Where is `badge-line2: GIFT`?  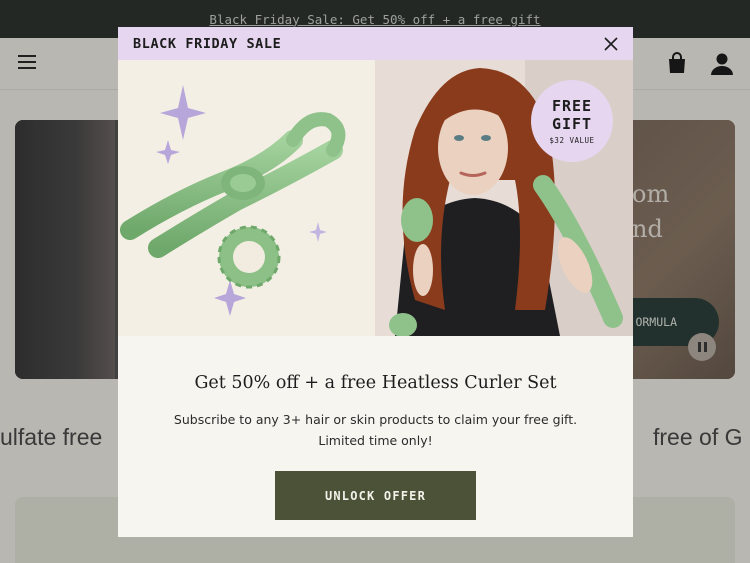
badge-line2: GIFT is located at coordinates (572, 124).